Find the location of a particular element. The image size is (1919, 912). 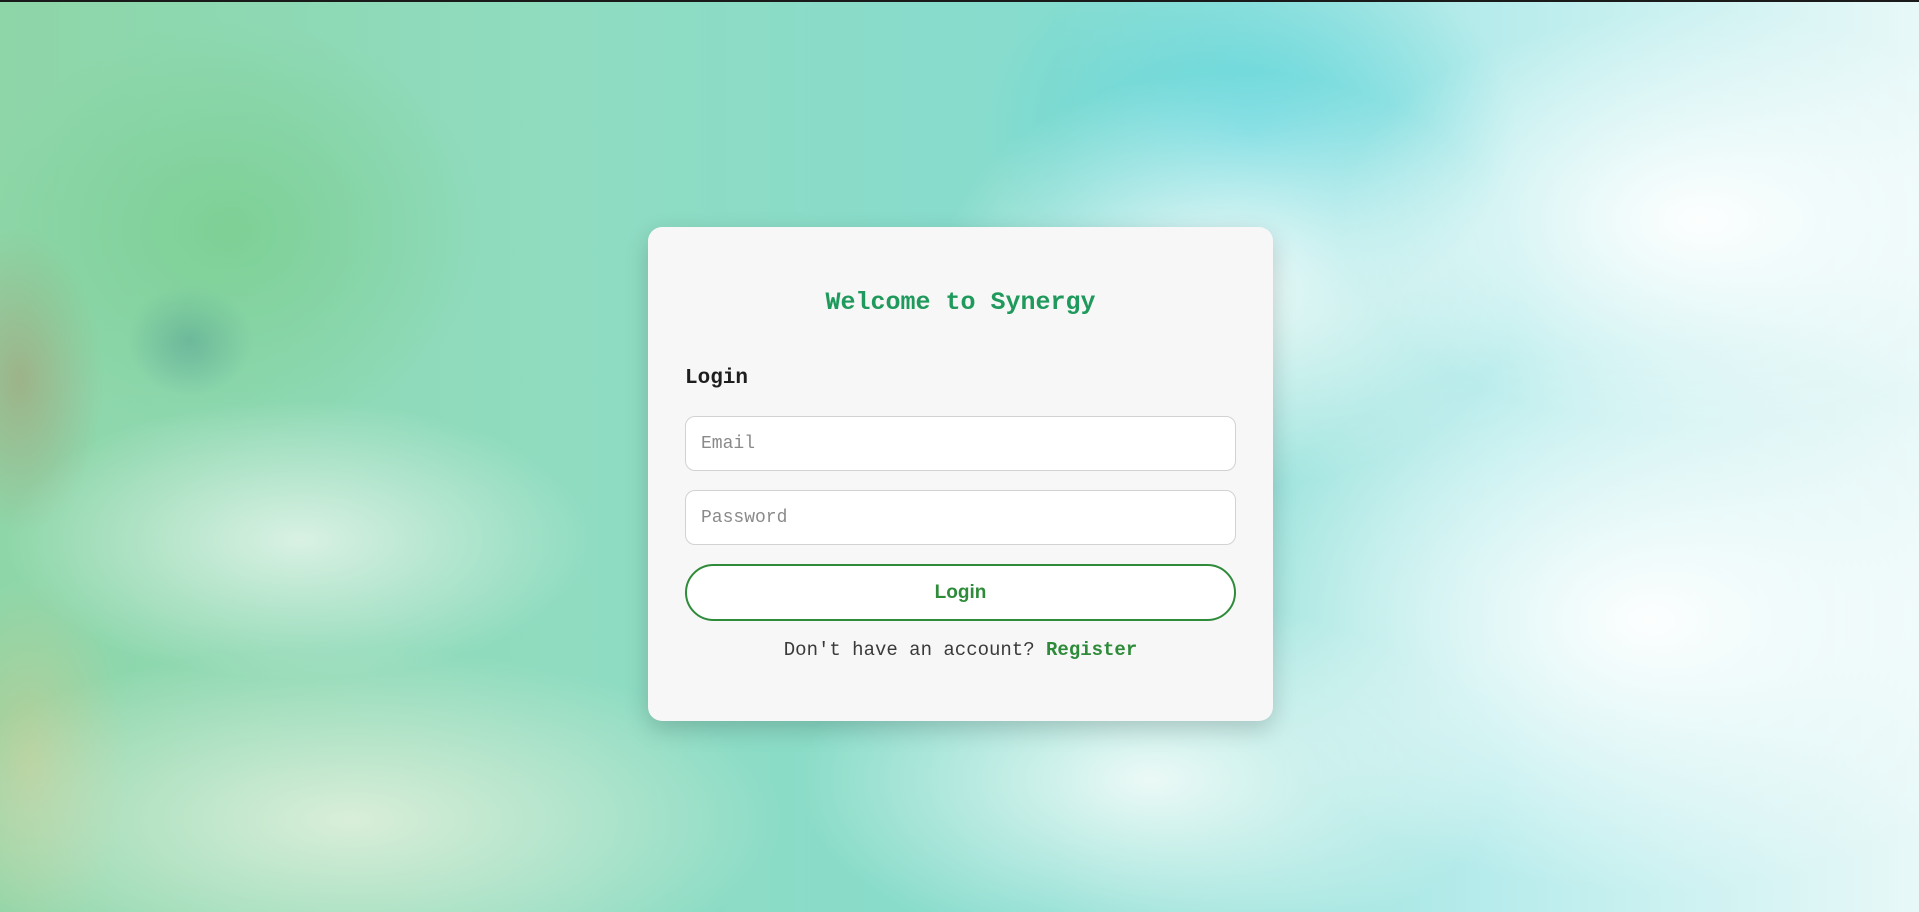

register-link: Register is located at coordinates (1091, 650).